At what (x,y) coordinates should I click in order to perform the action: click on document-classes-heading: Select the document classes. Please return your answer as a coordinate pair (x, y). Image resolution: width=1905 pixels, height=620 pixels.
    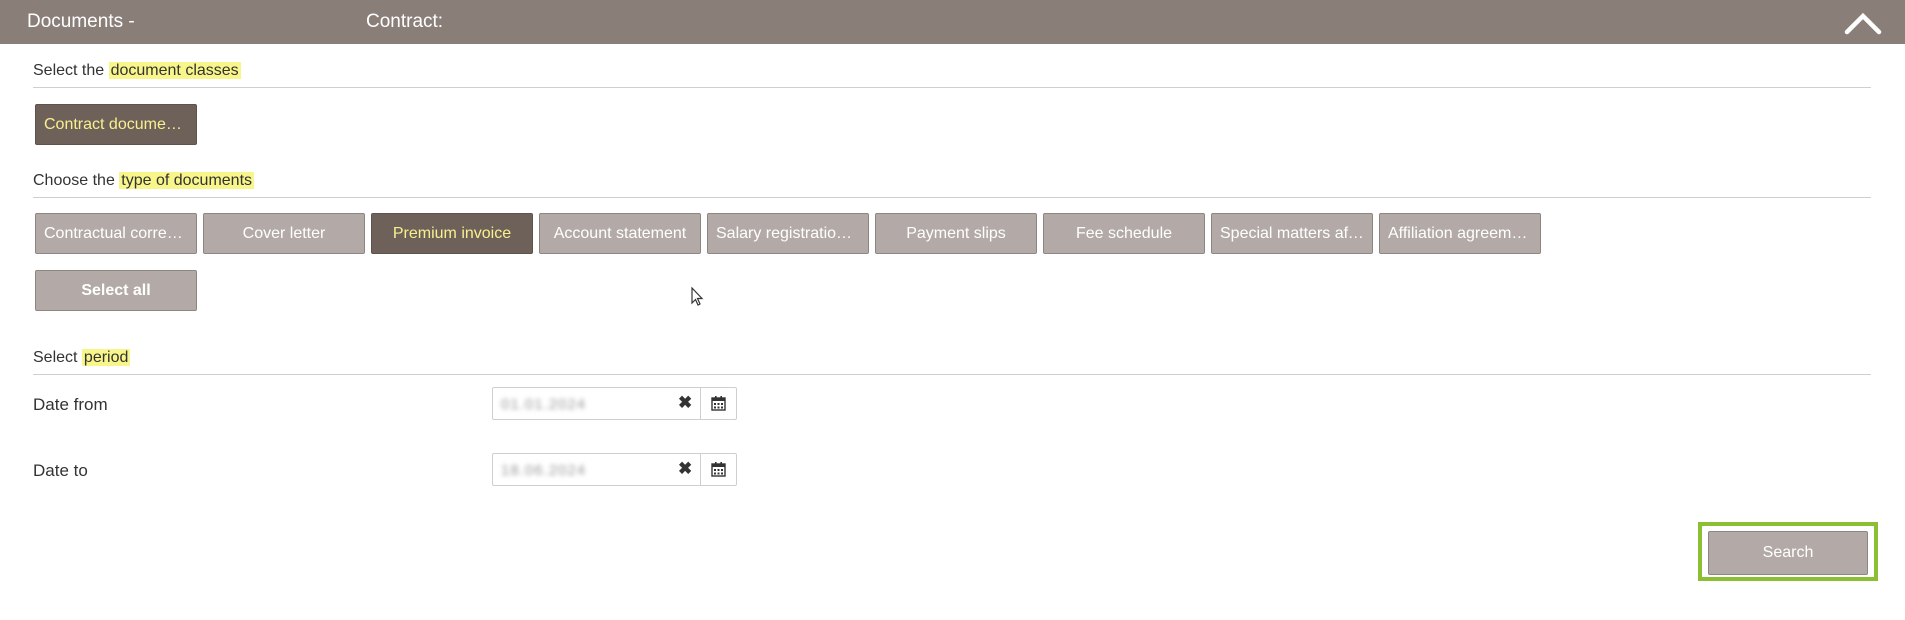
    Looking at the image, I should click on (952, 74).